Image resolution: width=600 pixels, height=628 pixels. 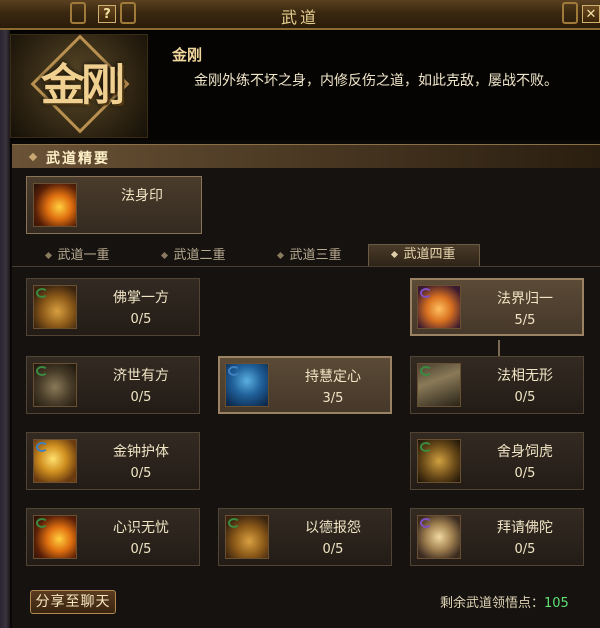 What do you see at coordinates (439, 537) in the screenshot?
I see `buddha-icon` at bounding box center [439, 537].